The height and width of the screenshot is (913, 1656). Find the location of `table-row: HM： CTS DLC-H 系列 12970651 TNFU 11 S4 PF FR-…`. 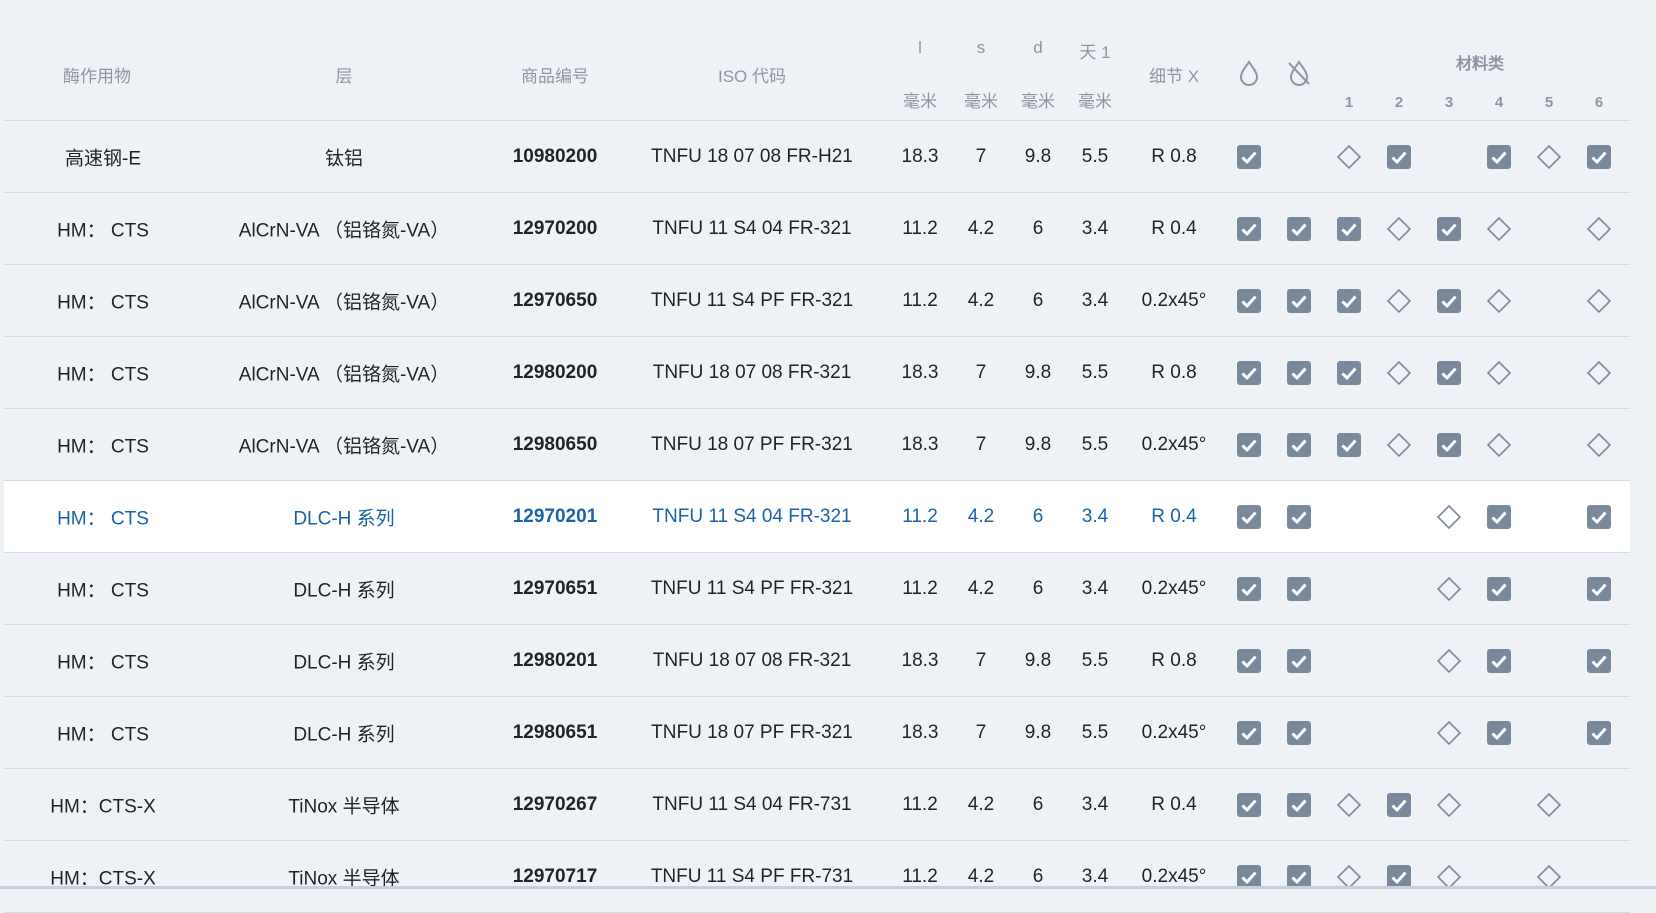

table-row: HM： CTS DLC-H 系列 12970651 TNFU 11 S4 PF FR-… is located at coordinates (817, 589).